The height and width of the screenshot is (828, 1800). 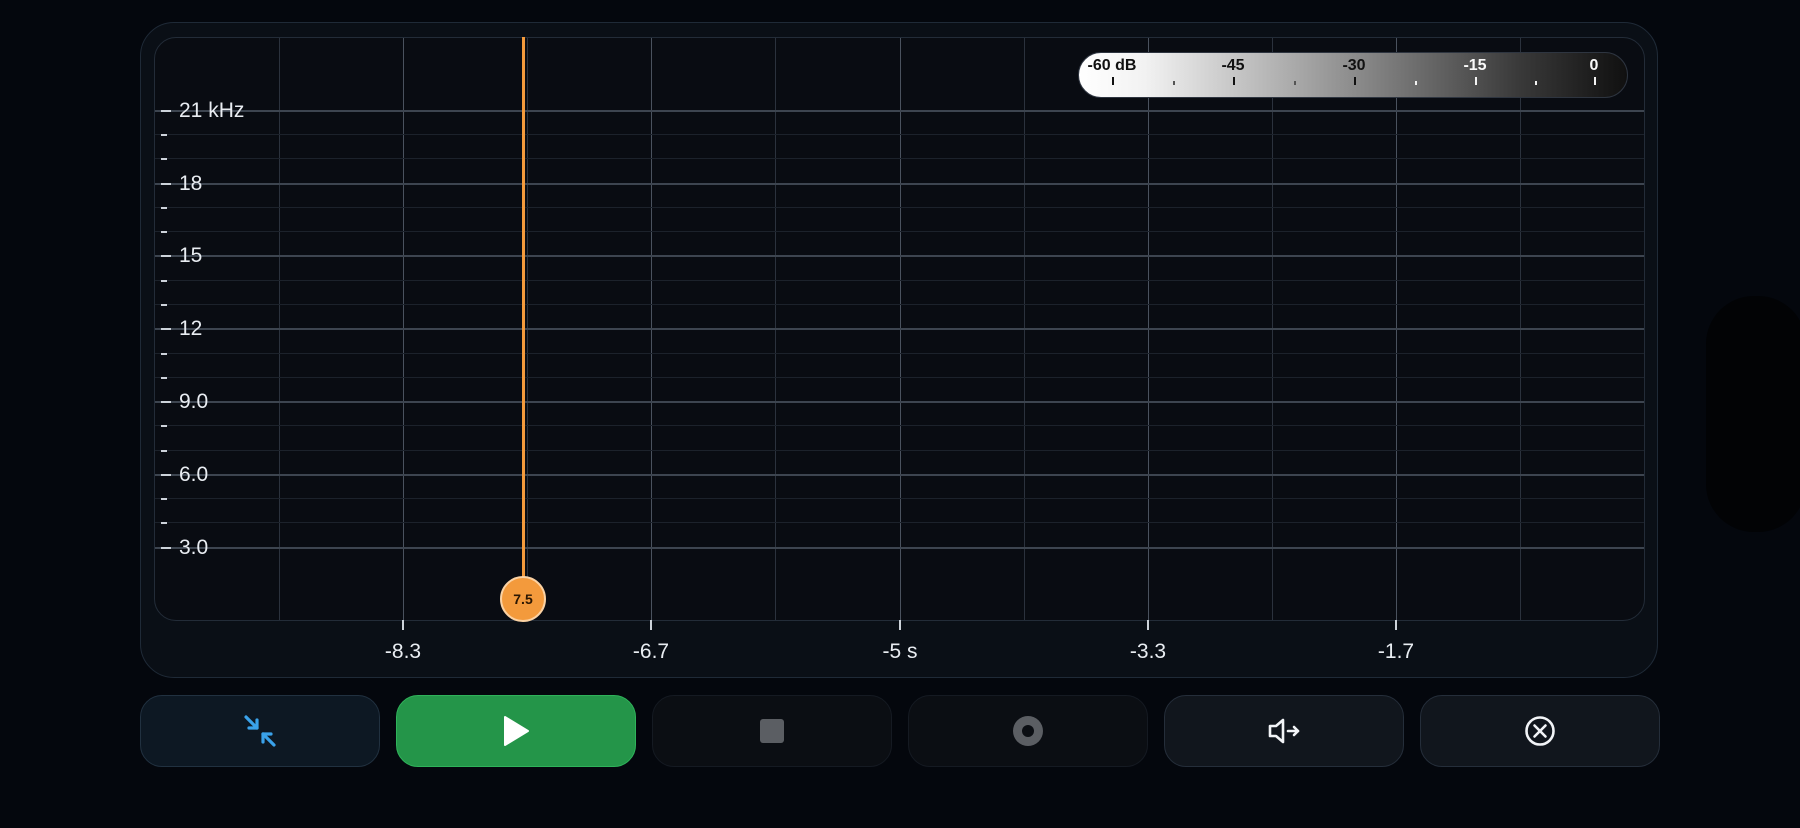 I want to click on play-icon, so click(x=516, y=731).